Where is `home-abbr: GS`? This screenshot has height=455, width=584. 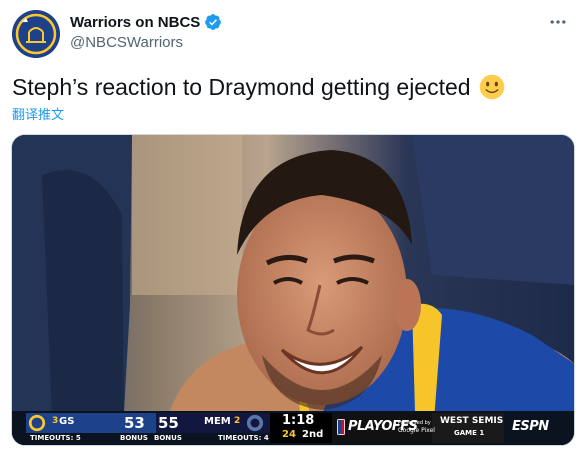 home-abbr: GS is located at coordinates (67, 421).